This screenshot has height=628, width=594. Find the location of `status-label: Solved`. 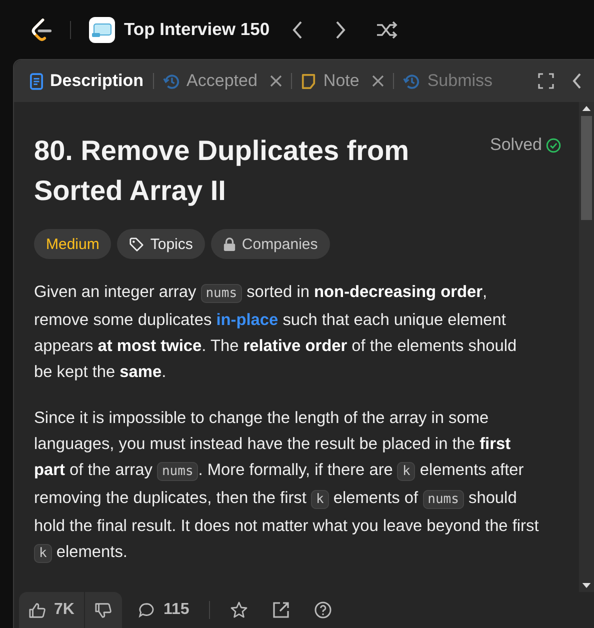

status-label: Solved is located at coordinates (516, 145).